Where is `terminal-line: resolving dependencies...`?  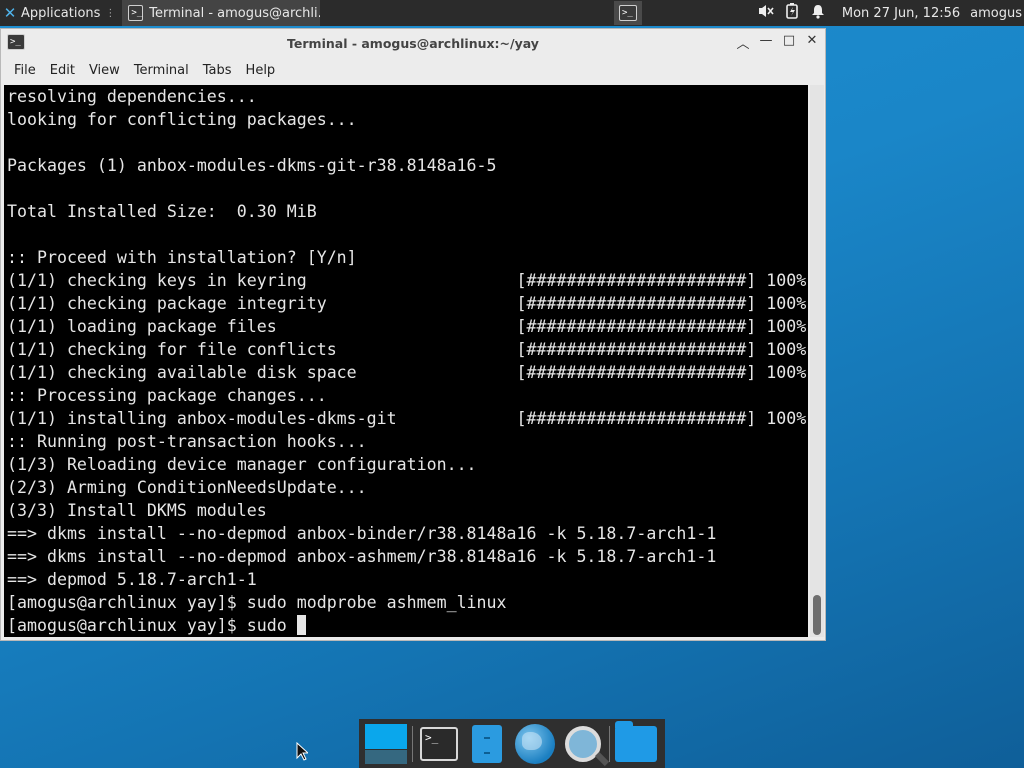 terminal-line: resolving dependencies... is located at coordinates (132, 96).